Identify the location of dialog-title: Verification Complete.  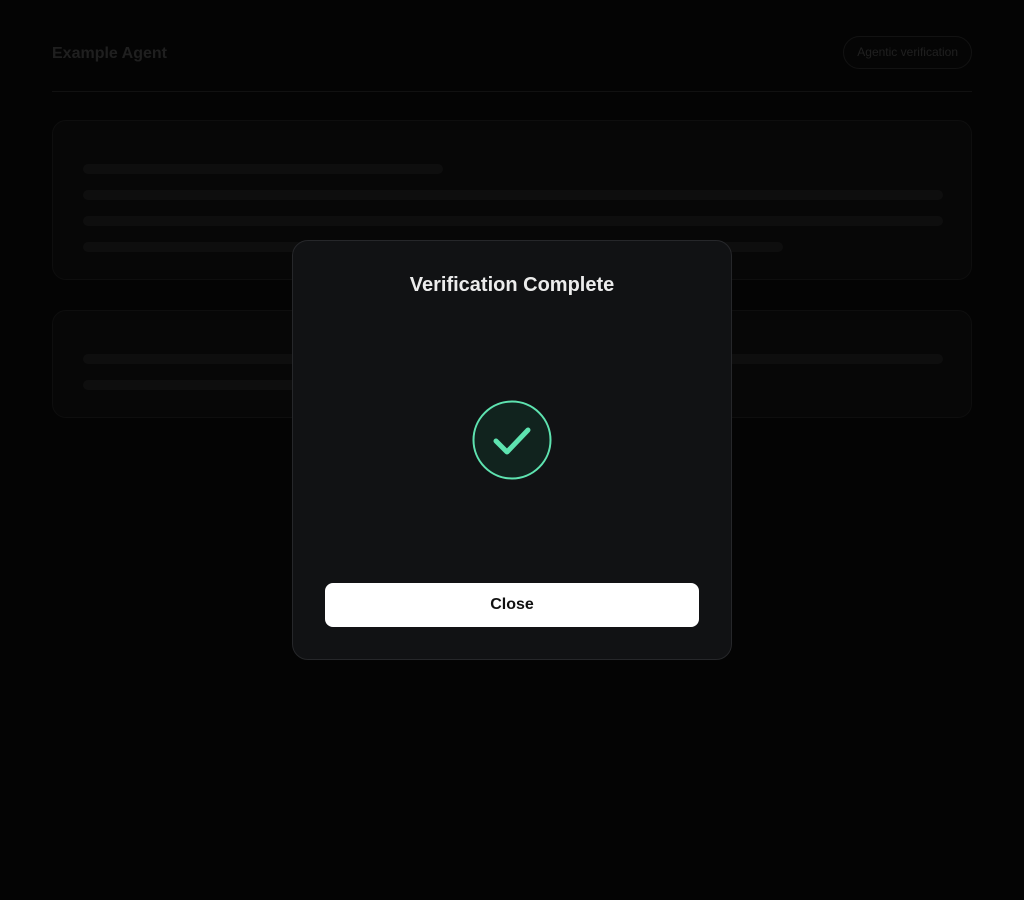
(512, 285).